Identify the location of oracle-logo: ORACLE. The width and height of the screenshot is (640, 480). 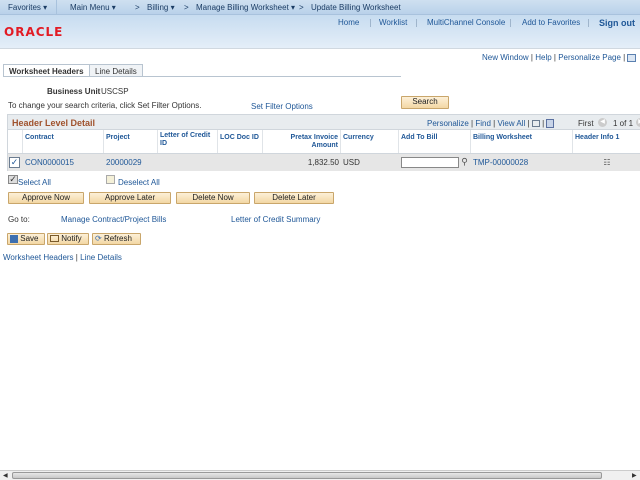
(34, 32).